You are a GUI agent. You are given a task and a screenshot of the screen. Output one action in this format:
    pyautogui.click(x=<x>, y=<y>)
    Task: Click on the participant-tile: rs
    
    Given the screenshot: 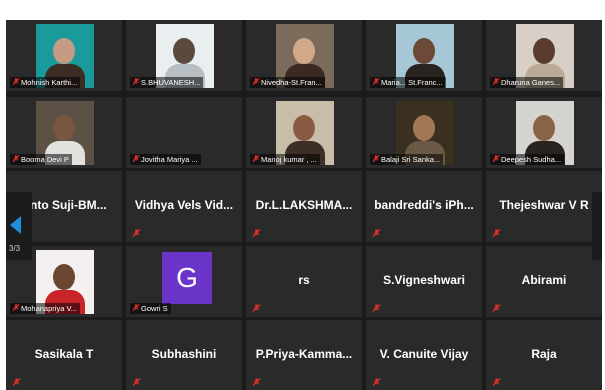 What is the action you would take?
    pyautogui.click(x=304, y=281)
    